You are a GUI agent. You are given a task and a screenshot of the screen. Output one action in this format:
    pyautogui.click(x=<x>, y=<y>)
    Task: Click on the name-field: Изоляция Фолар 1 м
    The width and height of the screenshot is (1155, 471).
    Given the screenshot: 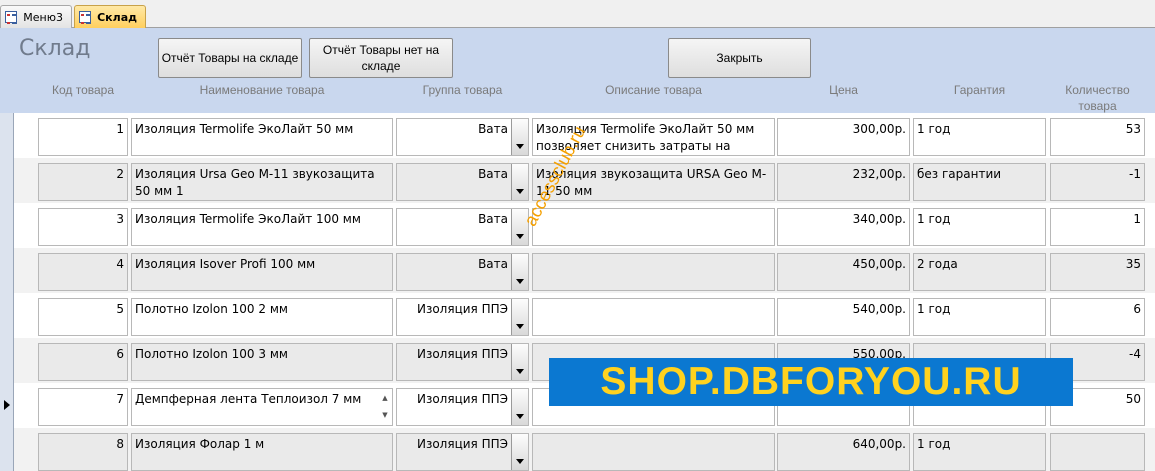 What is the action you would take?
    pyautogui.click(x=262, y=452)
    